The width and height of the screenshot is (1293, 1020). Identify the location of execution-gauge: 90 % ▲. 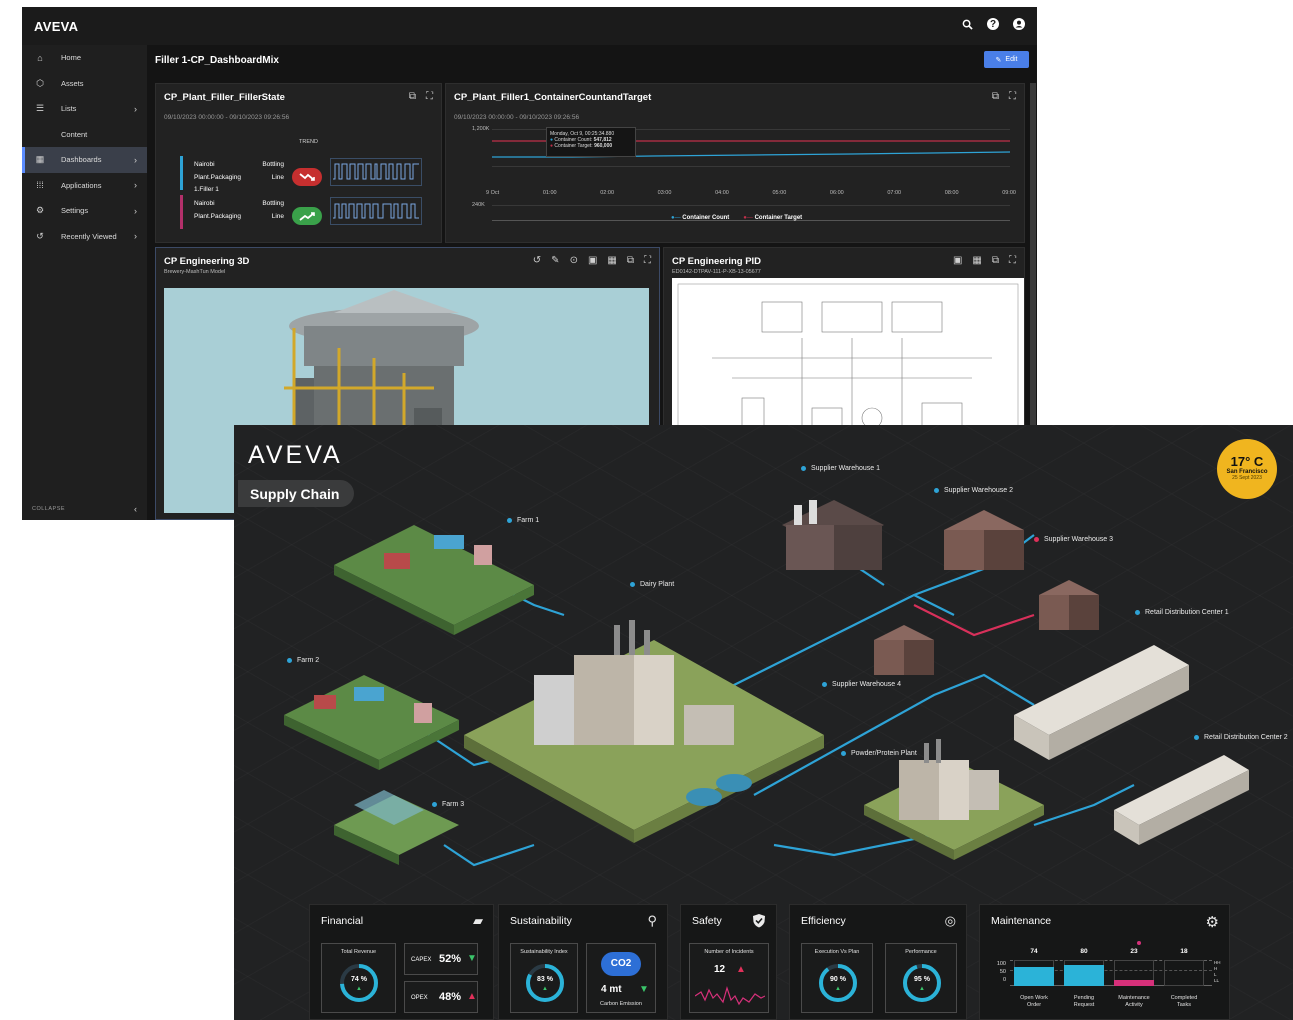
(838, 983).